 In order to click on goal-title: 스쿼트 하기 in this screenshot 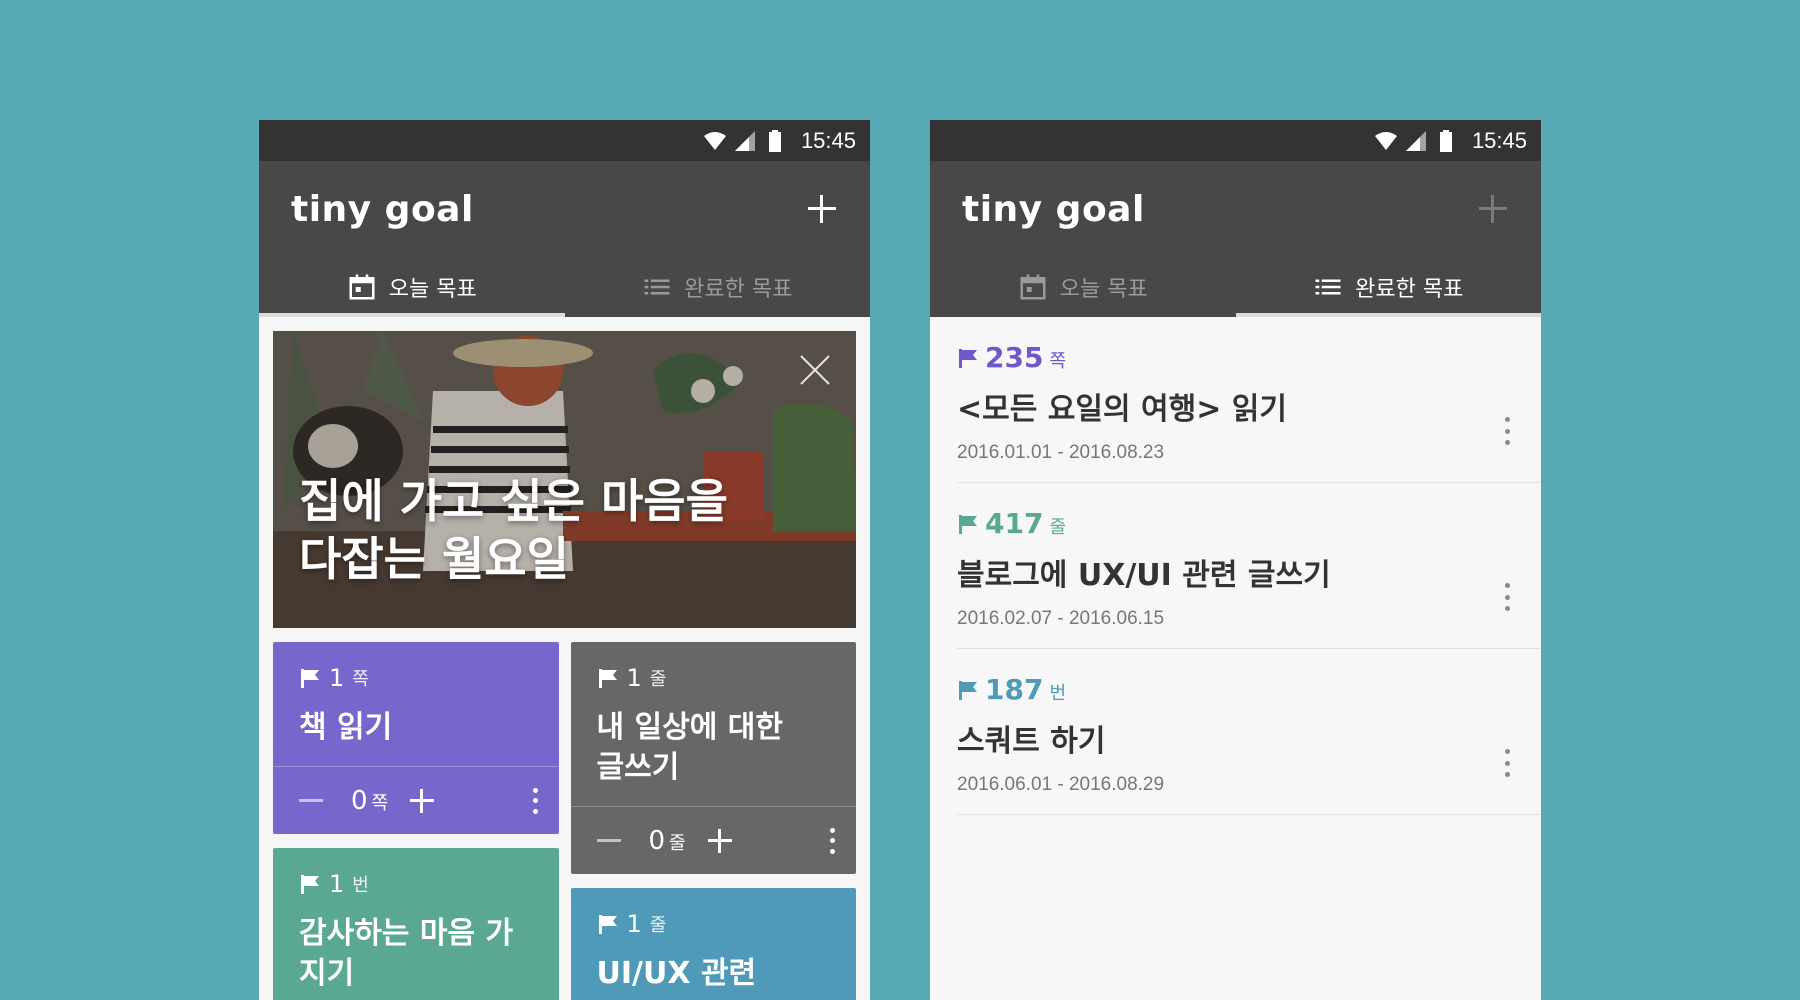, I will do `click(1031, 741)`.